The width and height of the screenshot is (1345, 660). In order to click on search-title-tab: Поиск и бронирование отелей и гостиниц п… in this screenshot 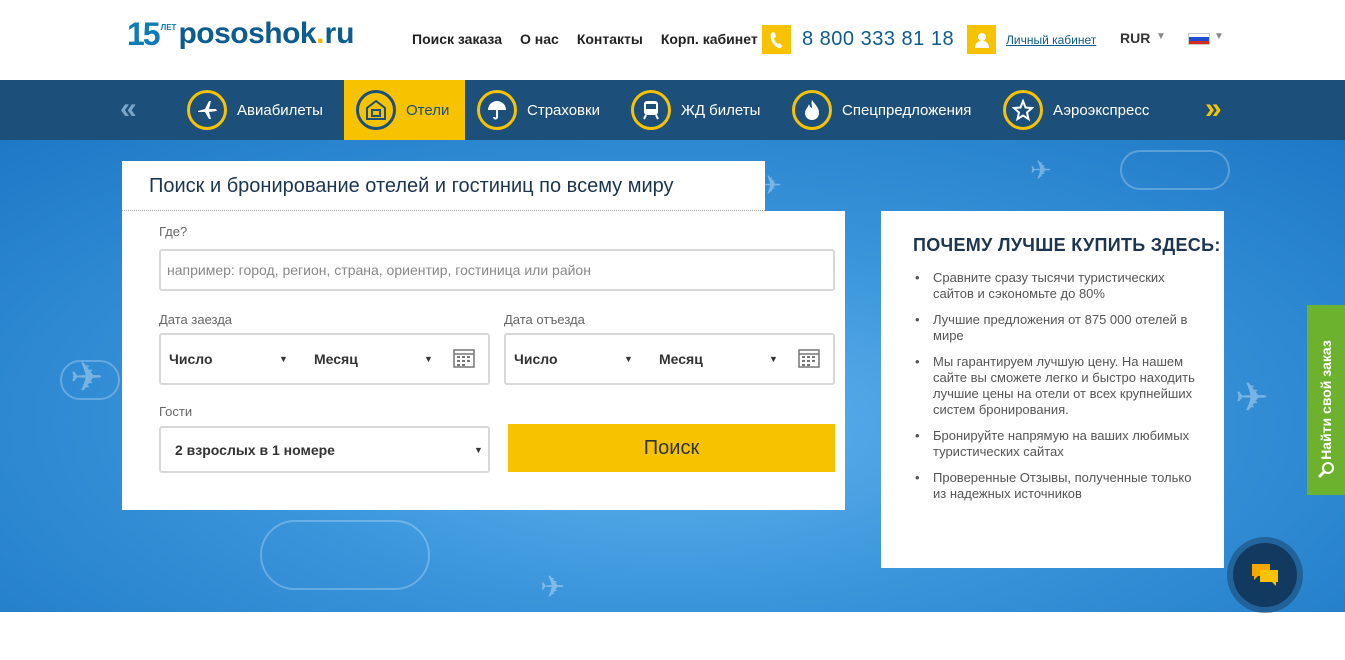, I will do `click(443, 186)`.